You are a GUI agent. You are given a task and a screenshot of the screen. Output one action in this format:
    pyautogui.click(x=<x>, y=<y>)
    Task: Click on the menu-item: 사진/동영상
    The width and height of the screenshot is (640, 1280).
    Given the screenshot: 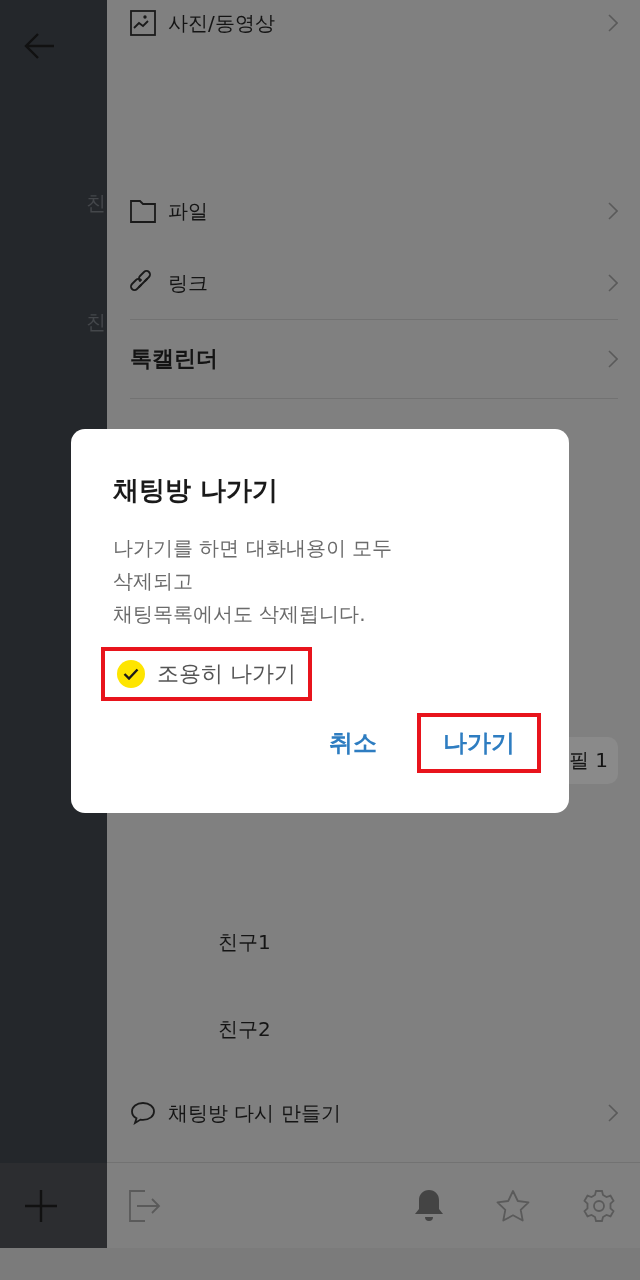 What is the action you would take?
    pyautogui.click(x=373, y=23)
    